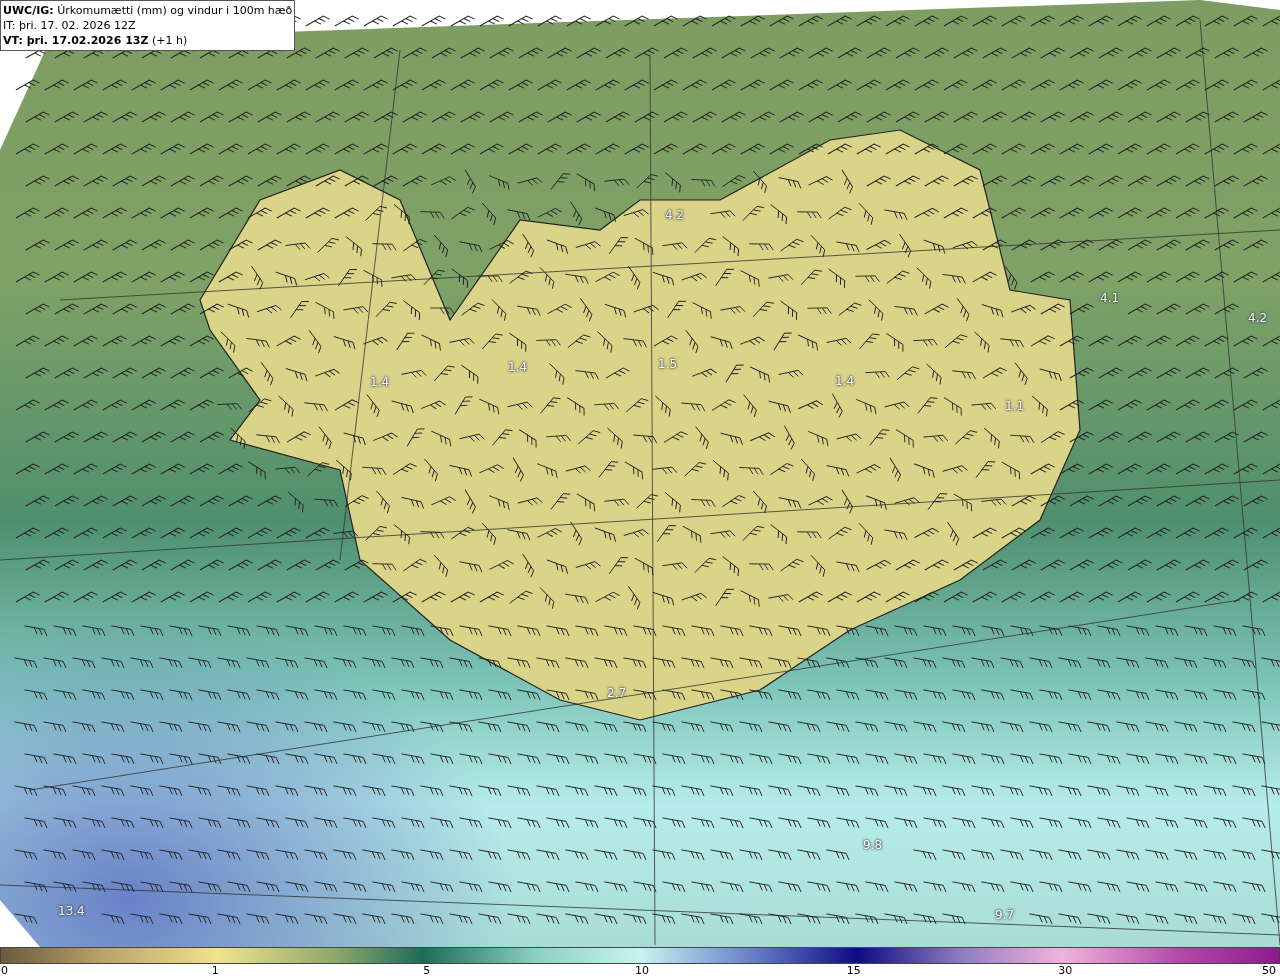 This screenshot has height=978, width=1280. What do you see at coordinates (1015, 406) in the screenshot?
I see `value-label: 1.1` at bounding box center [1015, 406].